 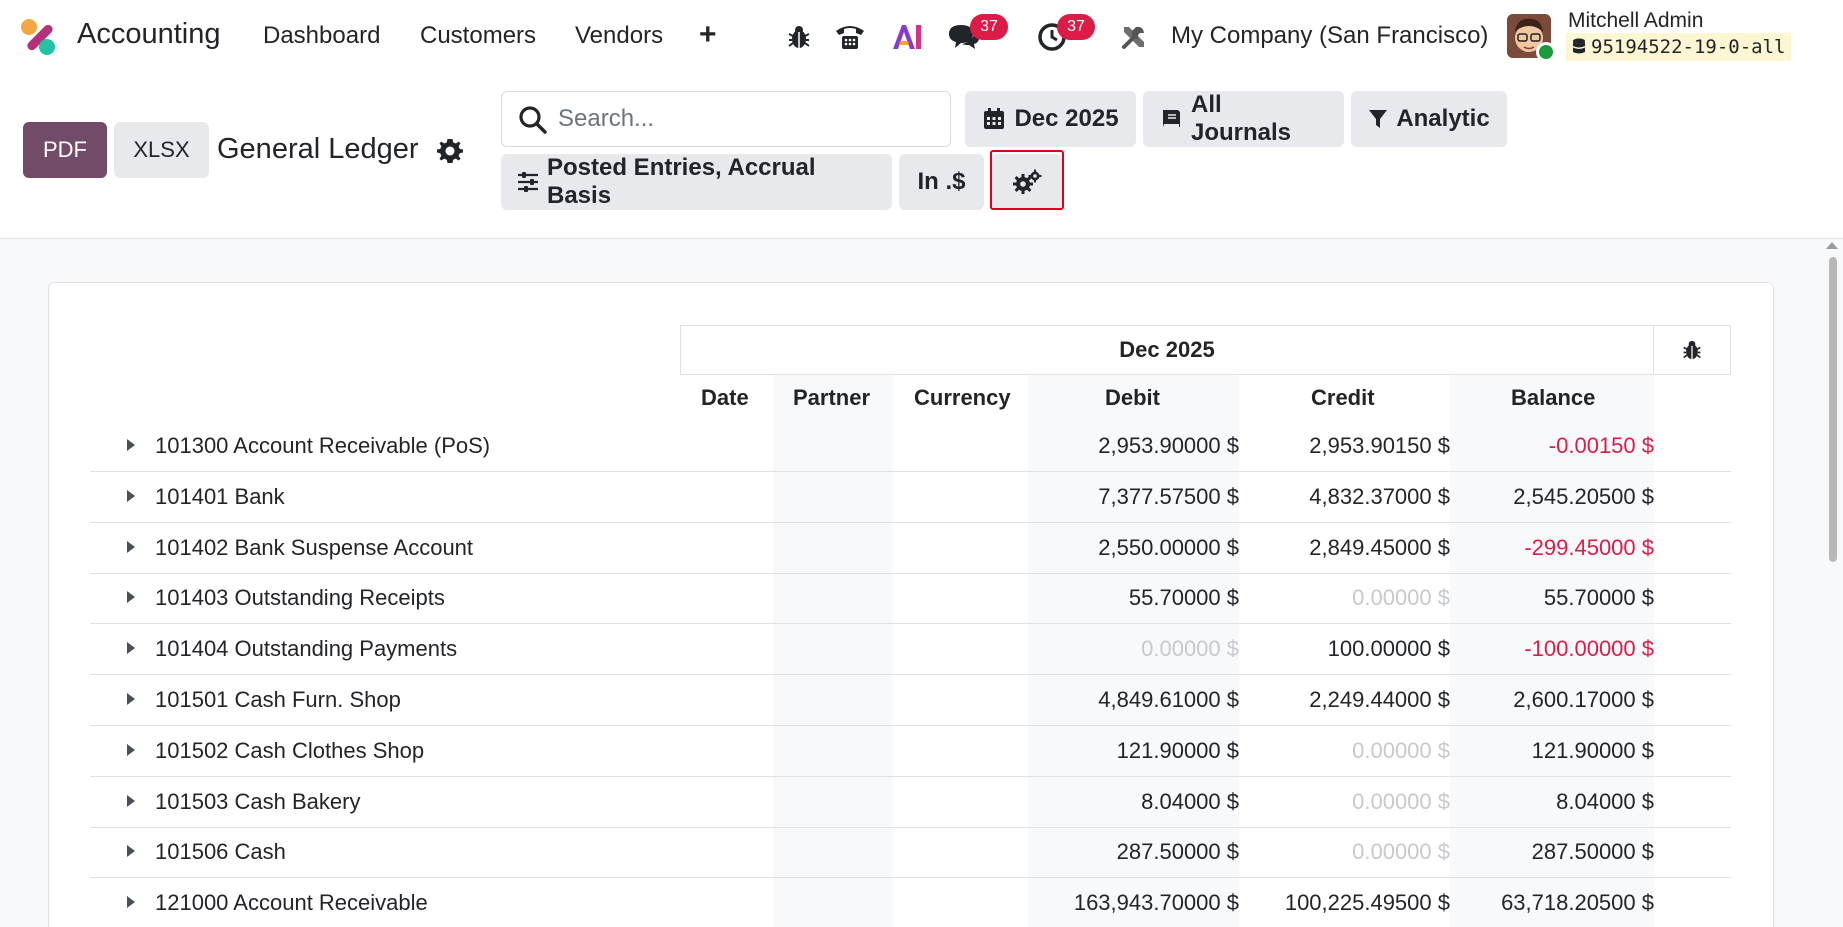 I want to click on sliders-icon, so click(x=528, y=182).